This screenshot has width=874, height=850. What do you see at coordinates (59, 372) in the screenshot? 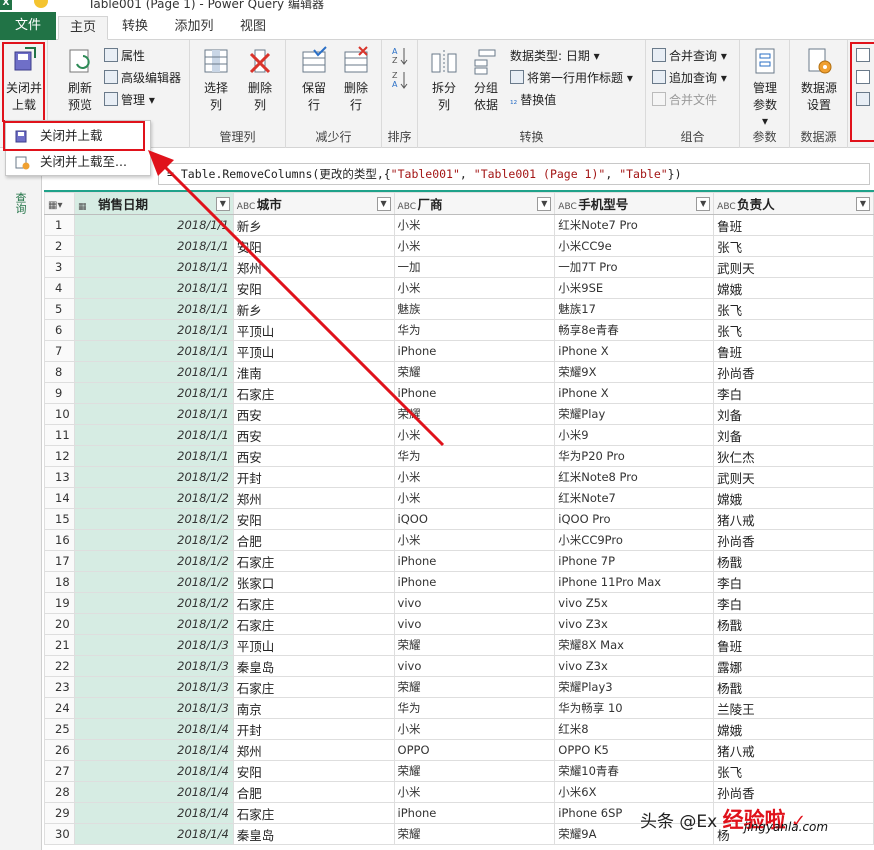
I see `row-number: 8` at bounding box center [59, 372].